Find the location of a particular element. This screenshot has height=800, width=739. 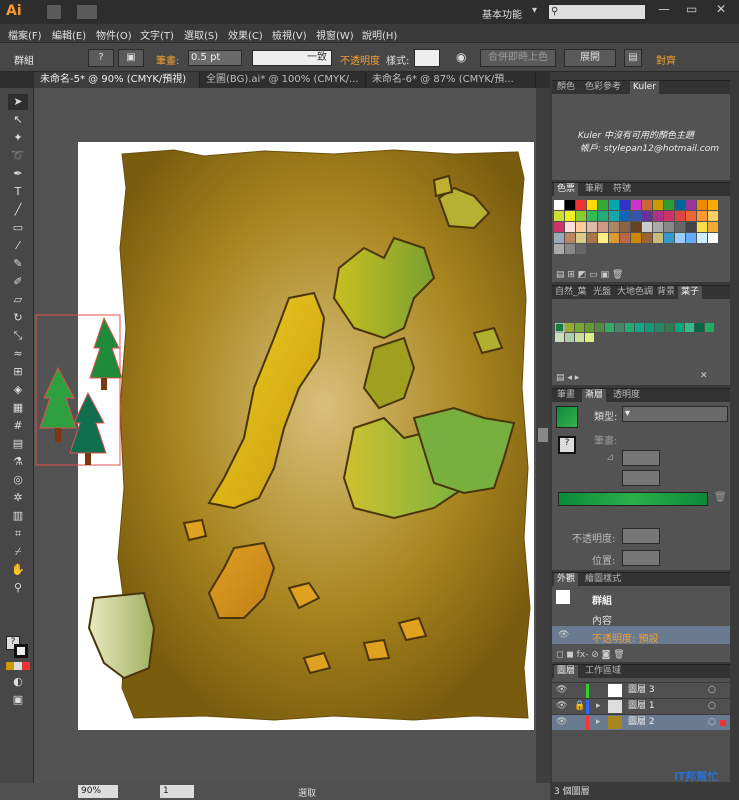

recolor-icon: ◉ is located at coordinates (461, 57).